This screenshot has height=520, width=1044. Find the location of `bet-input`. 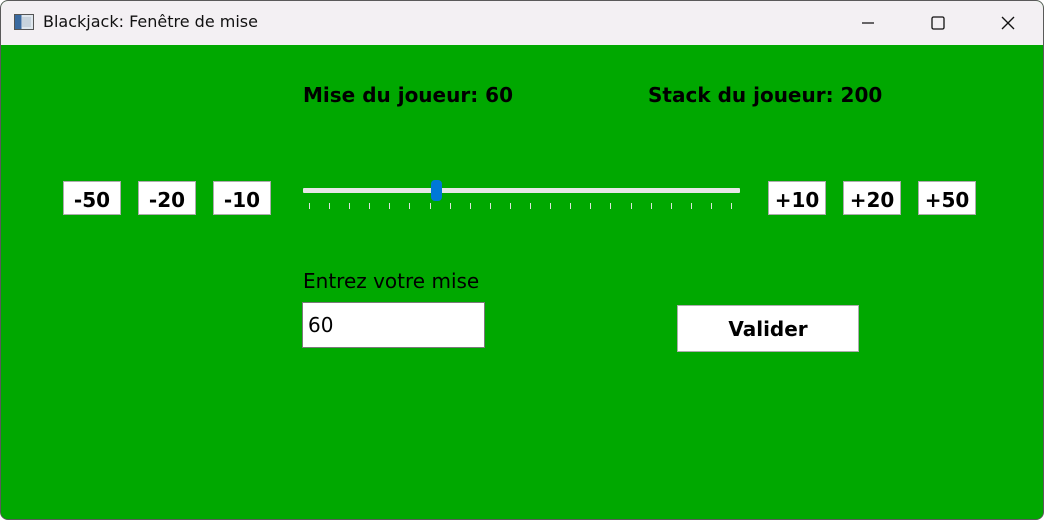

bet-input is located at coordinates (393, 325).